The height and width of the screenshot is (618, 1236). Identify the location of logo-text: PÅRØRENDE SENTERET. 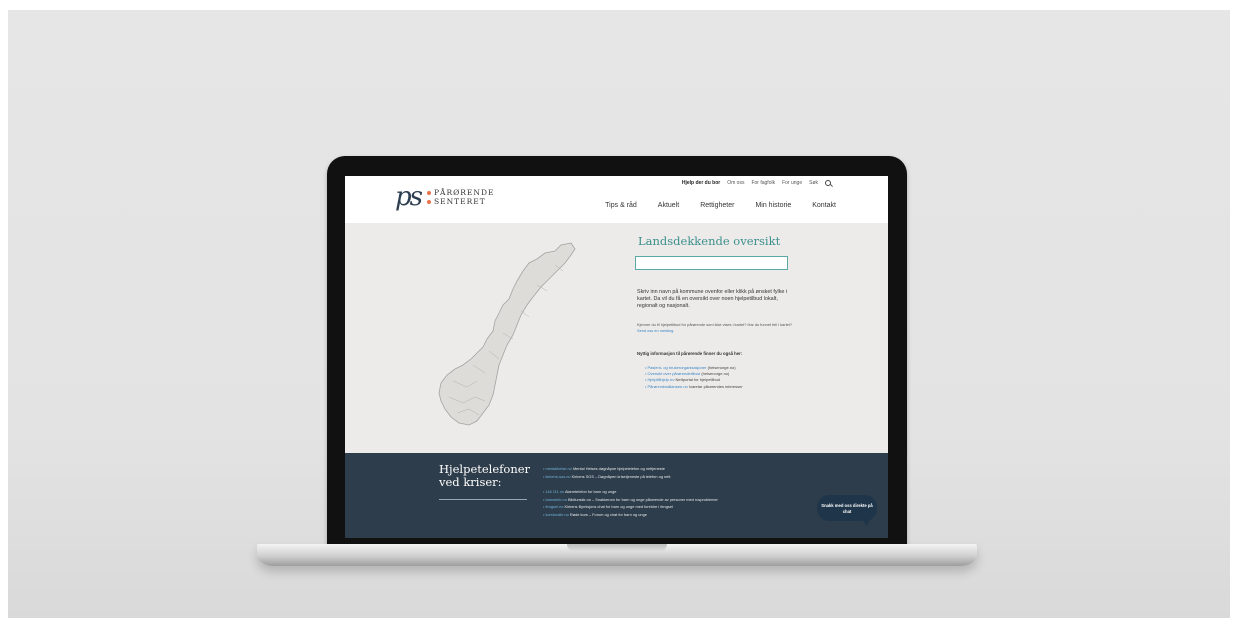
(460, 197).